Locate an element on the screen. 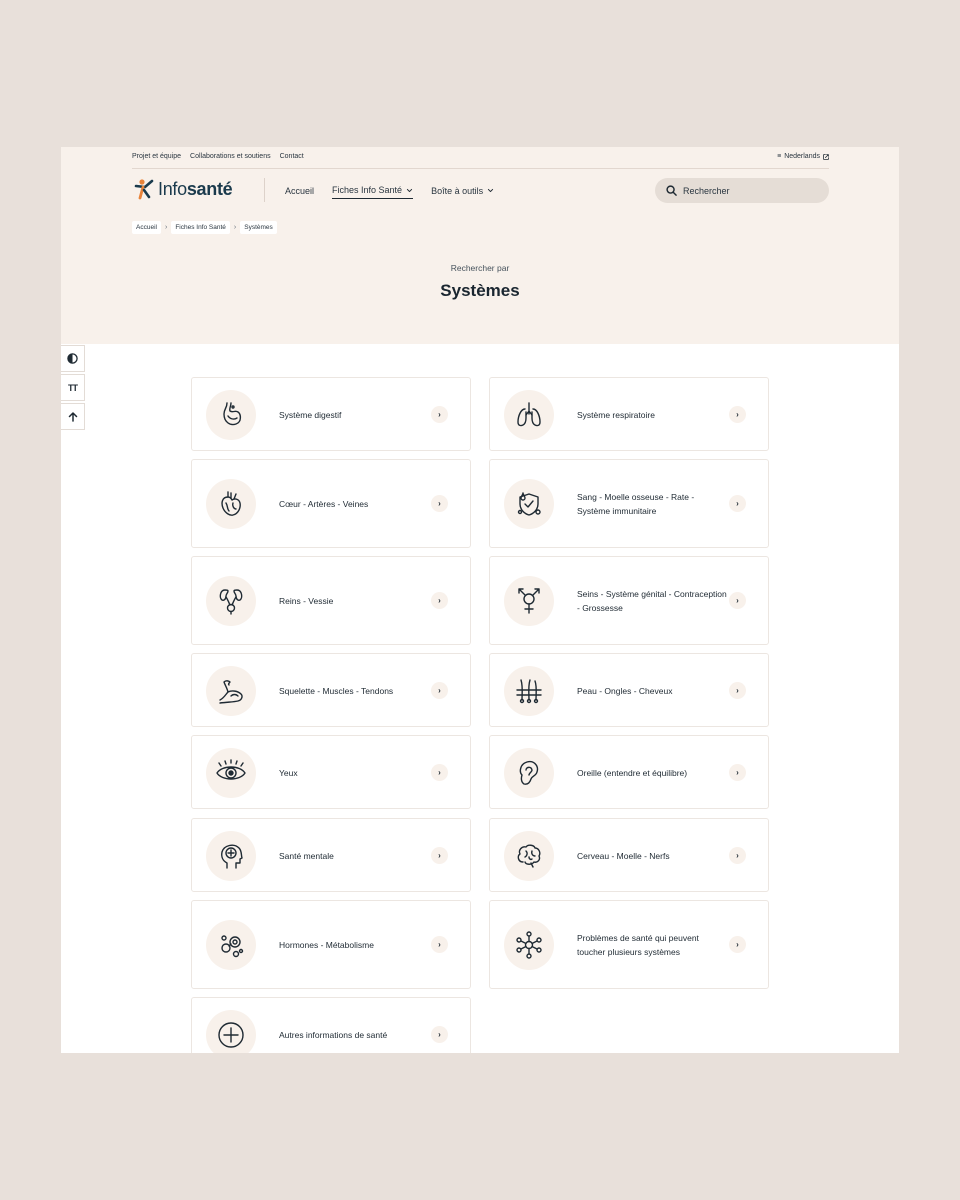  contrast-icon is located at coordinates (72, 358).